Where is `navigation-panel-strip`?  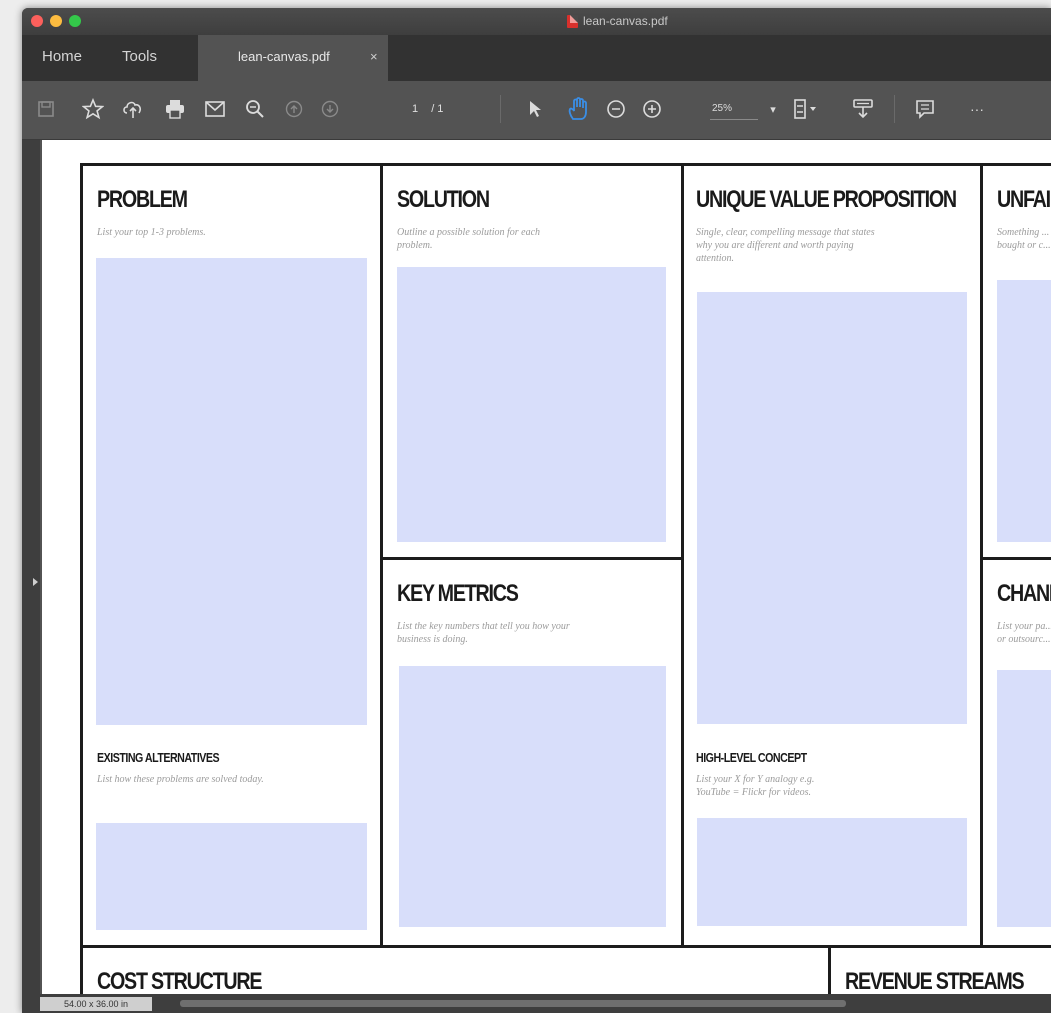 navigation-panel-strip is located at coordinates (31, 567).